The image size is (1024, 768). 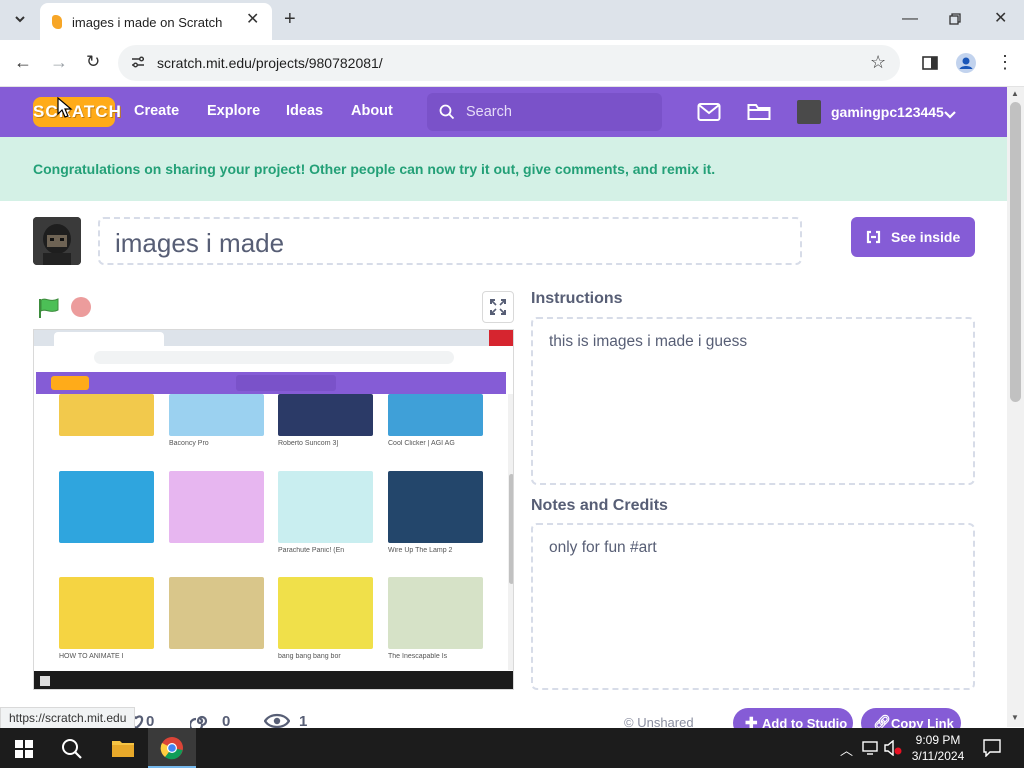 What do you see at coordinates (709, 114) in the screenshot?
I see `messages-icon` at bounding box center [709, 114].